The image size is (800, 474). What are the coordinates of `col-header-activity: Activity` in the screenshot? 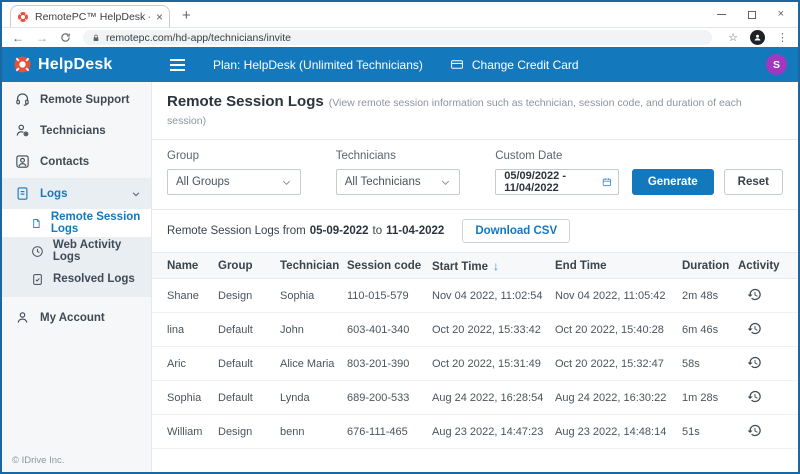 It's located at (760, 266).